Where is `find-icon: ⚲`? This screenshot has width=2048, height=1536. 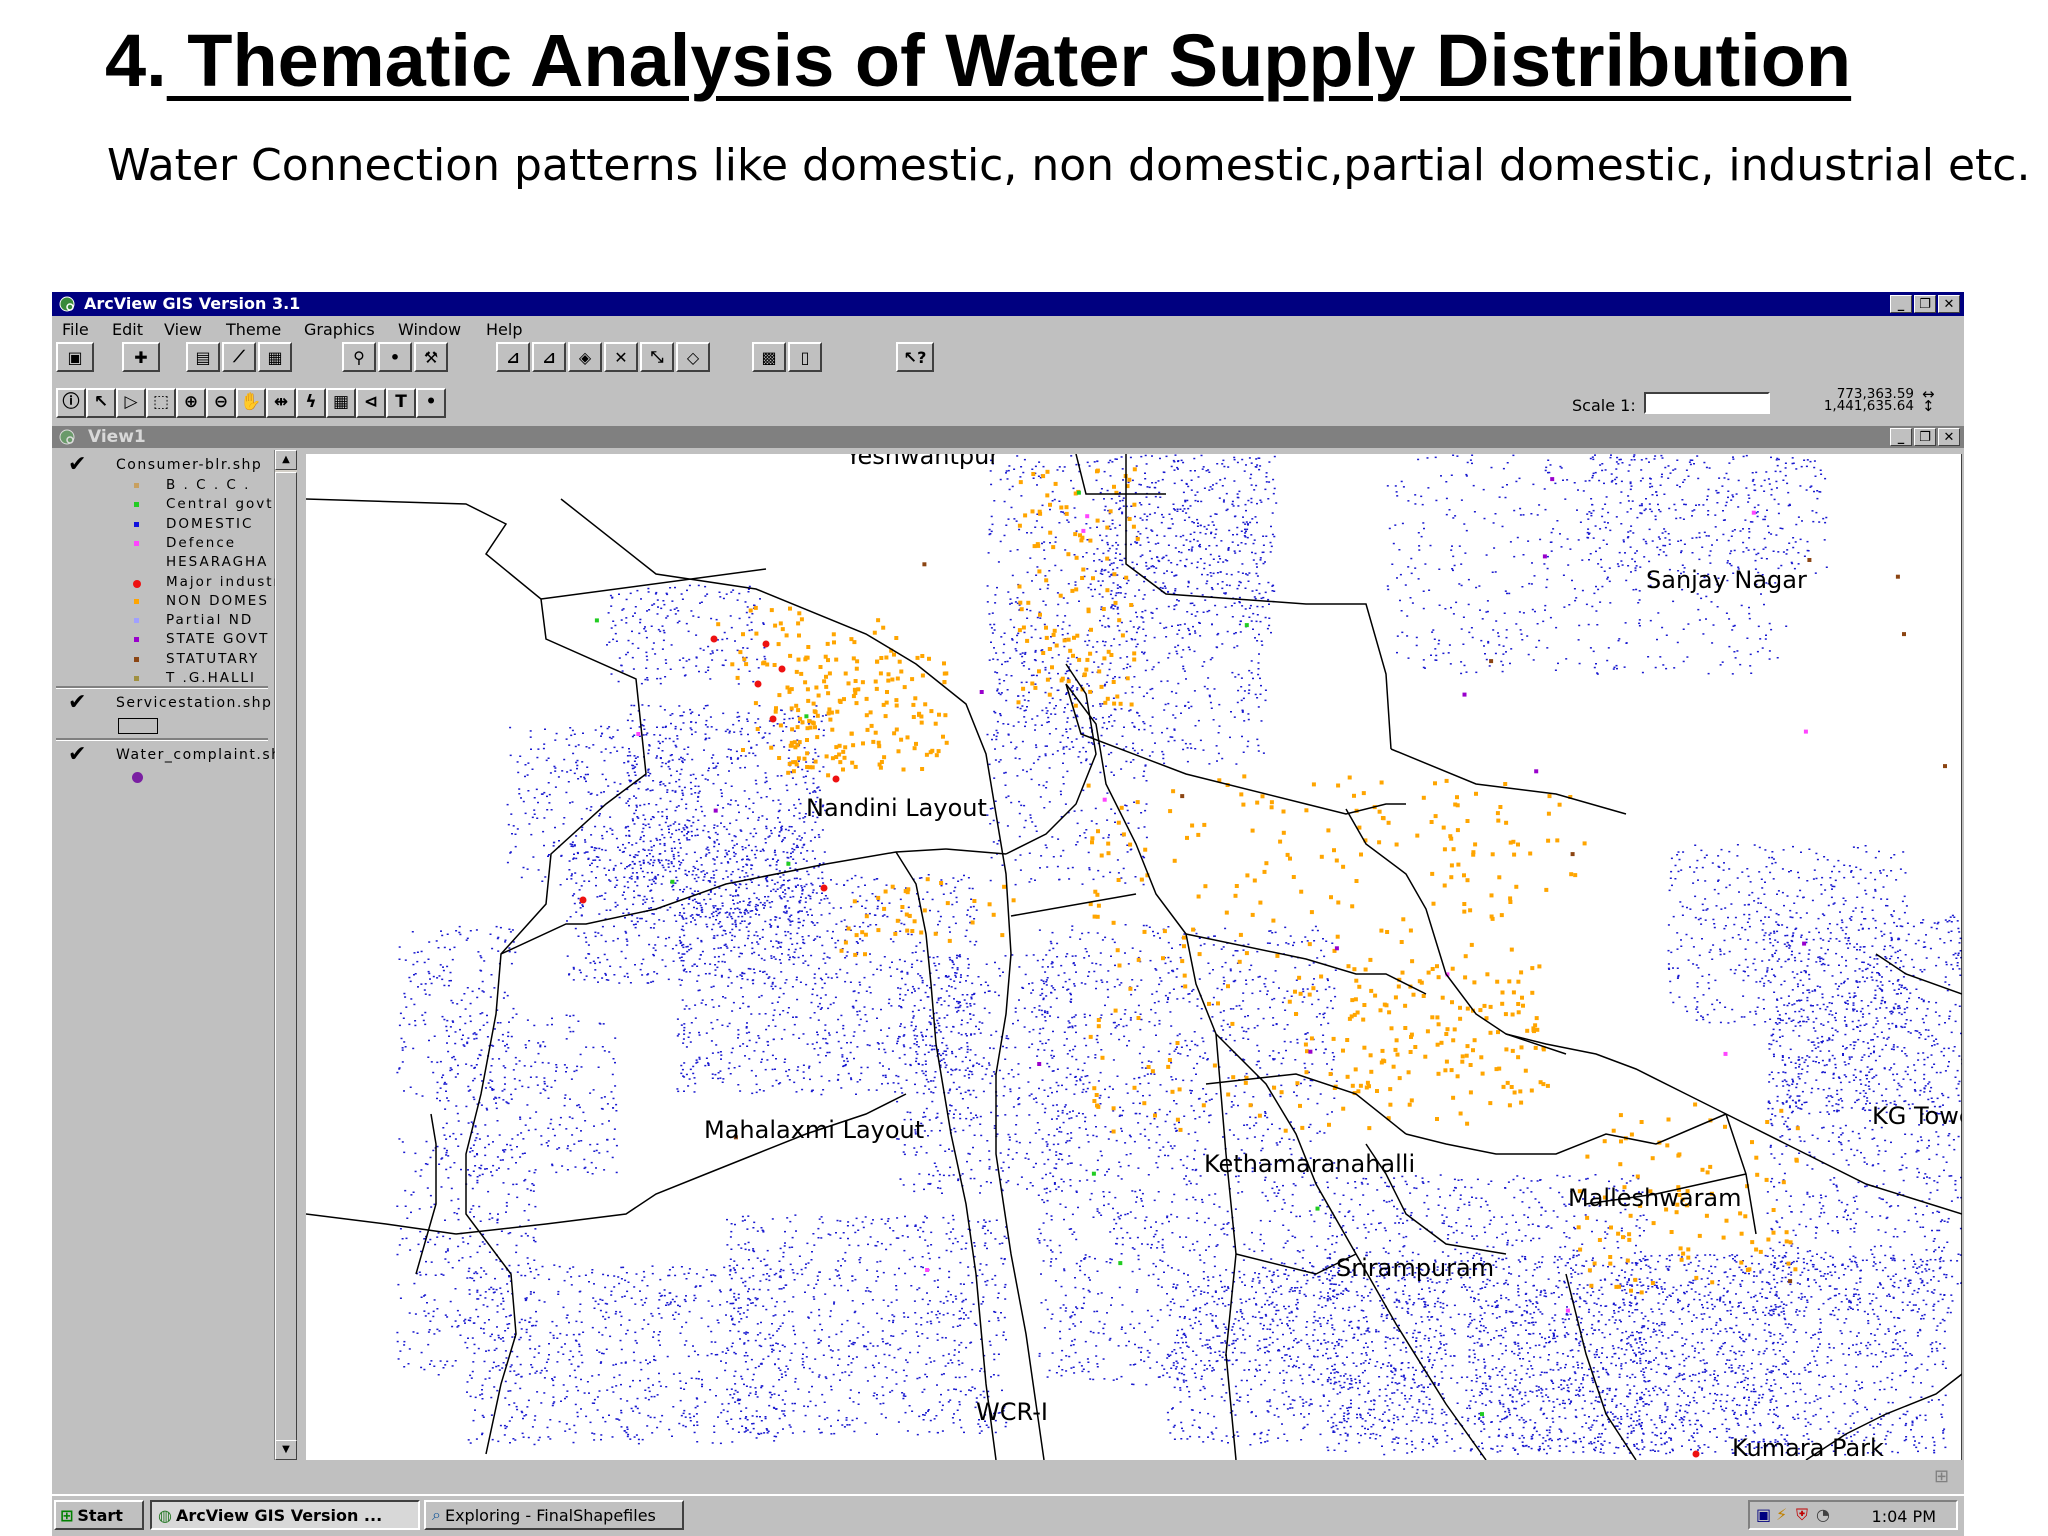 find-icon: ⚲ is located at coordinates (359, 357).